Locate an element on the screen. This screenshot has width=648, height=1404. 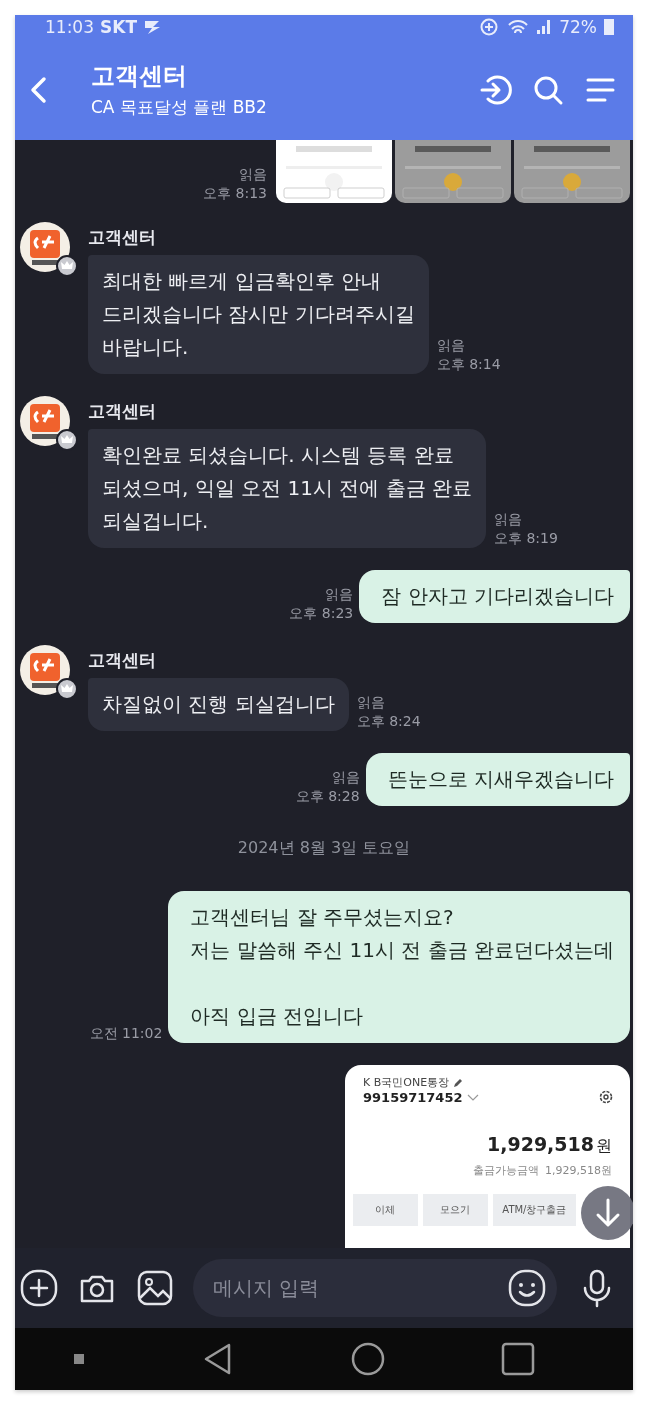
account-action-button: ATM/창구출금 is located at coordinates (534, 1210).